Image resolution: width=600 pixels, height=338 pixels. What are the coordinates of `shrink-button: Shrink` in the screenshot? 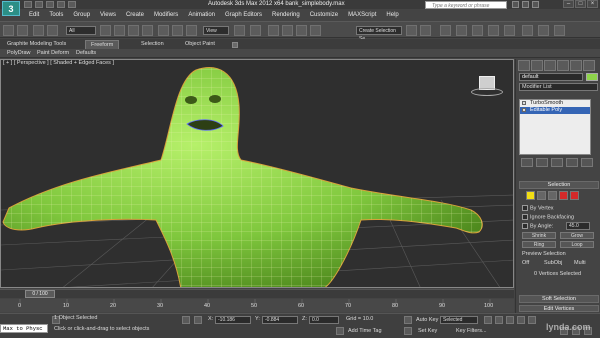 It's located at (539, 235).